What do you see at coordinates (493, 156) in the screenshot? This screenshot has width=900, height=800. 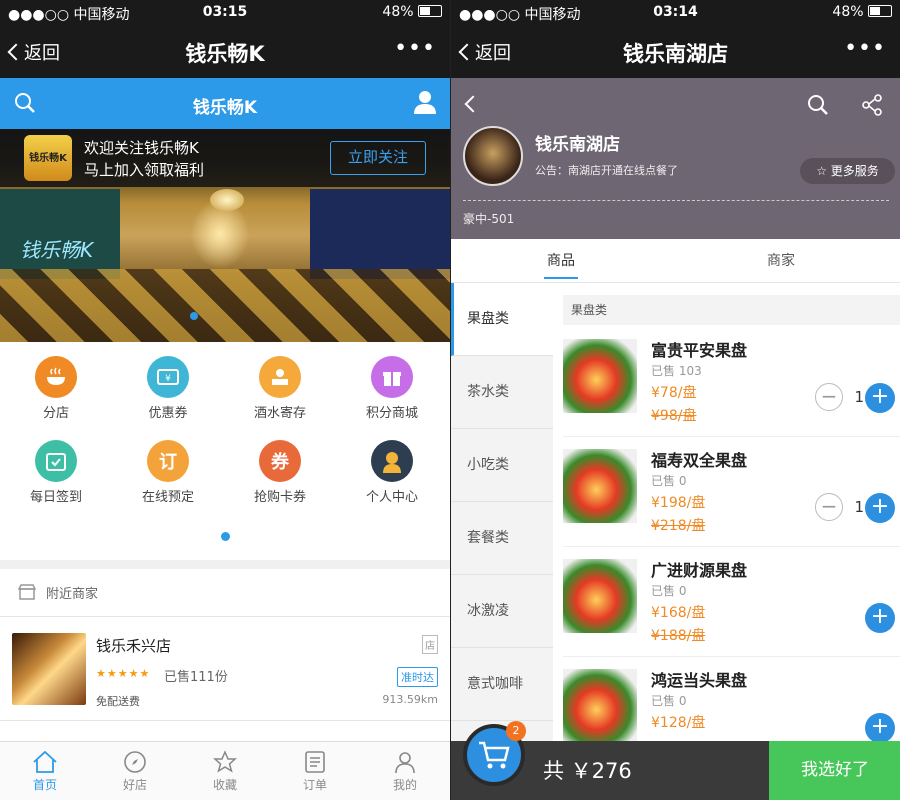 I see `shop-avatar` at bounding box center [493, 156].